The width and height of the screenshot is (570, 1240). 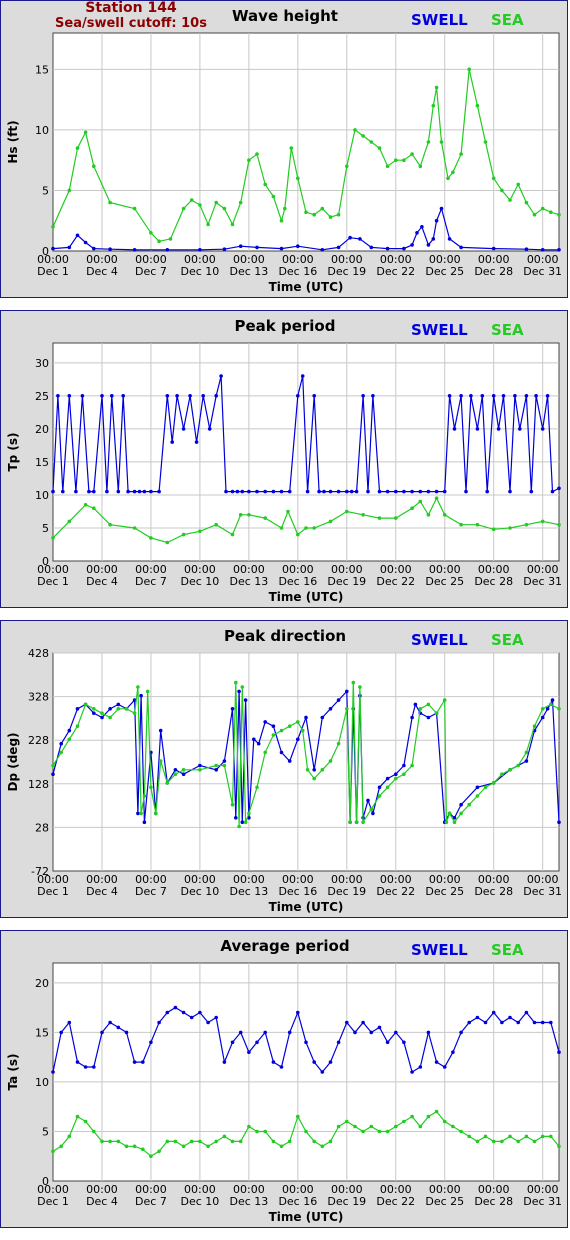 I want to click on y-tick-label: 328, so click(x=38, y=697).